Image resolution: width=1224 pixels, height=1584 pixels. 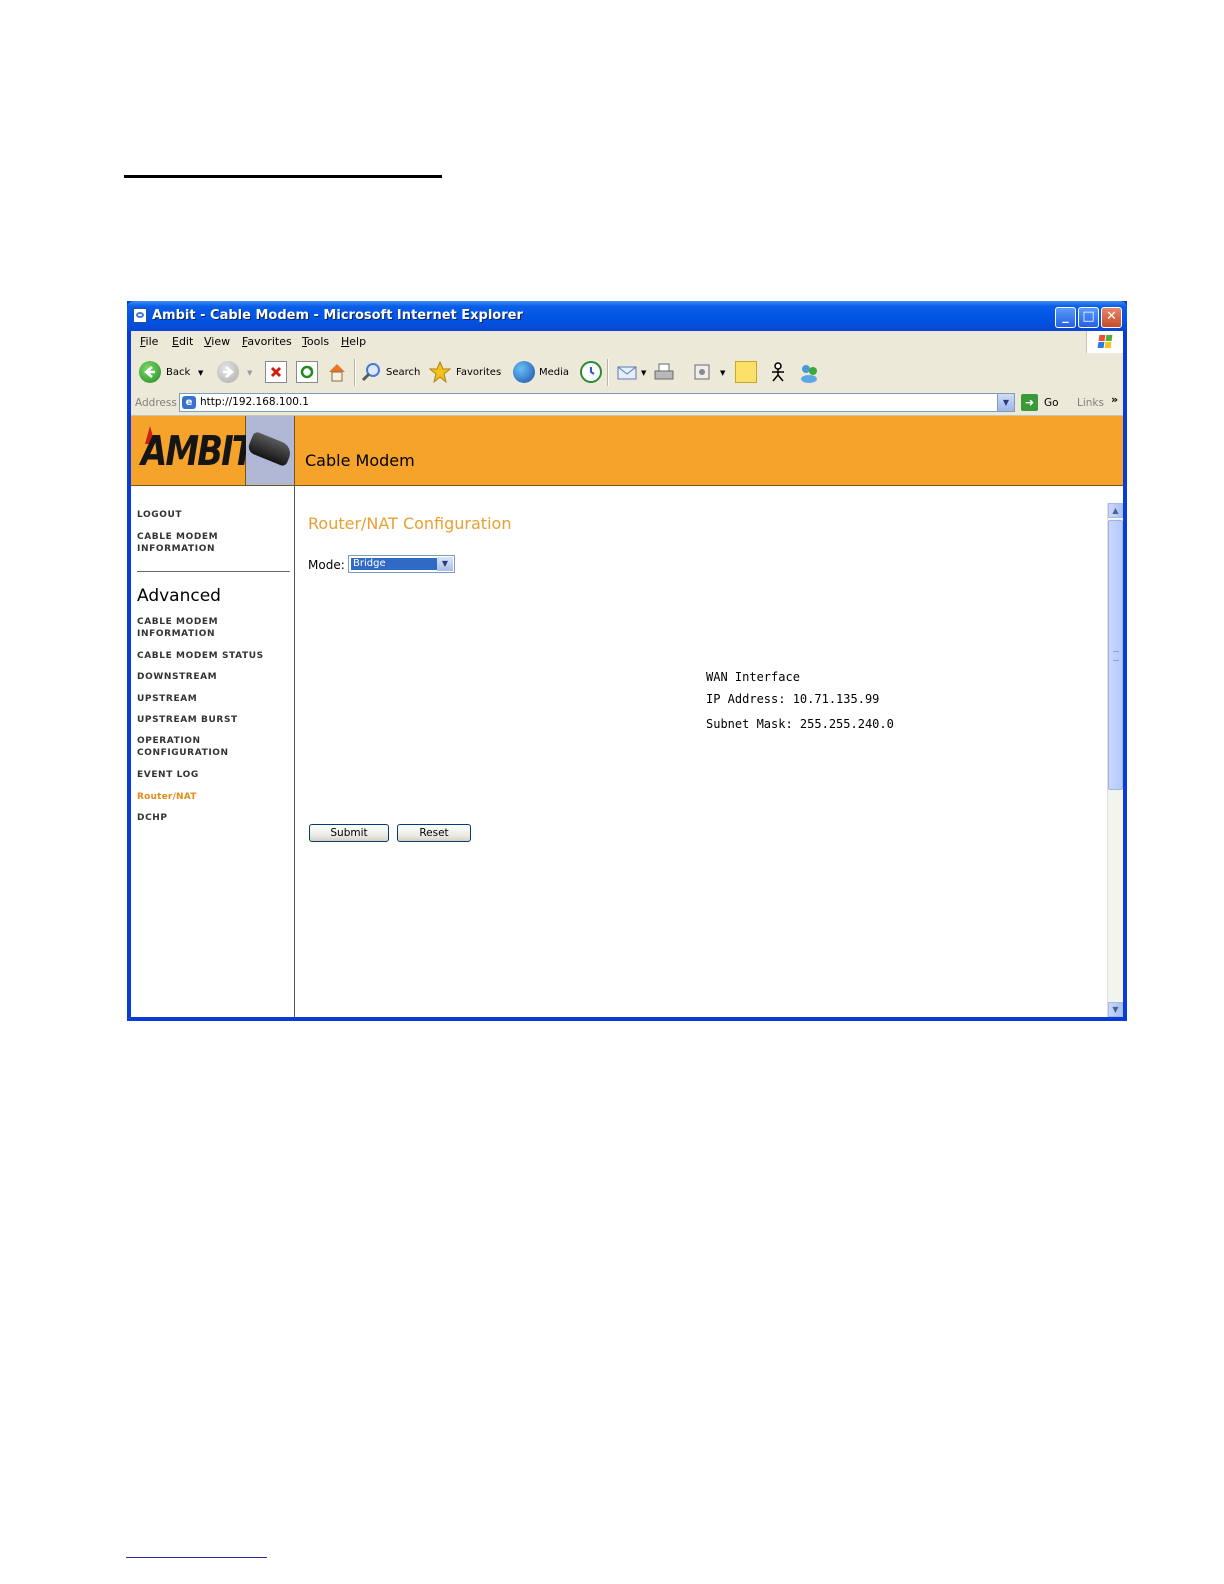 What do you see at coordinates (403, 372) in the screenshot?
I see `search-button-label: Search` at bounding box center [403, 372].